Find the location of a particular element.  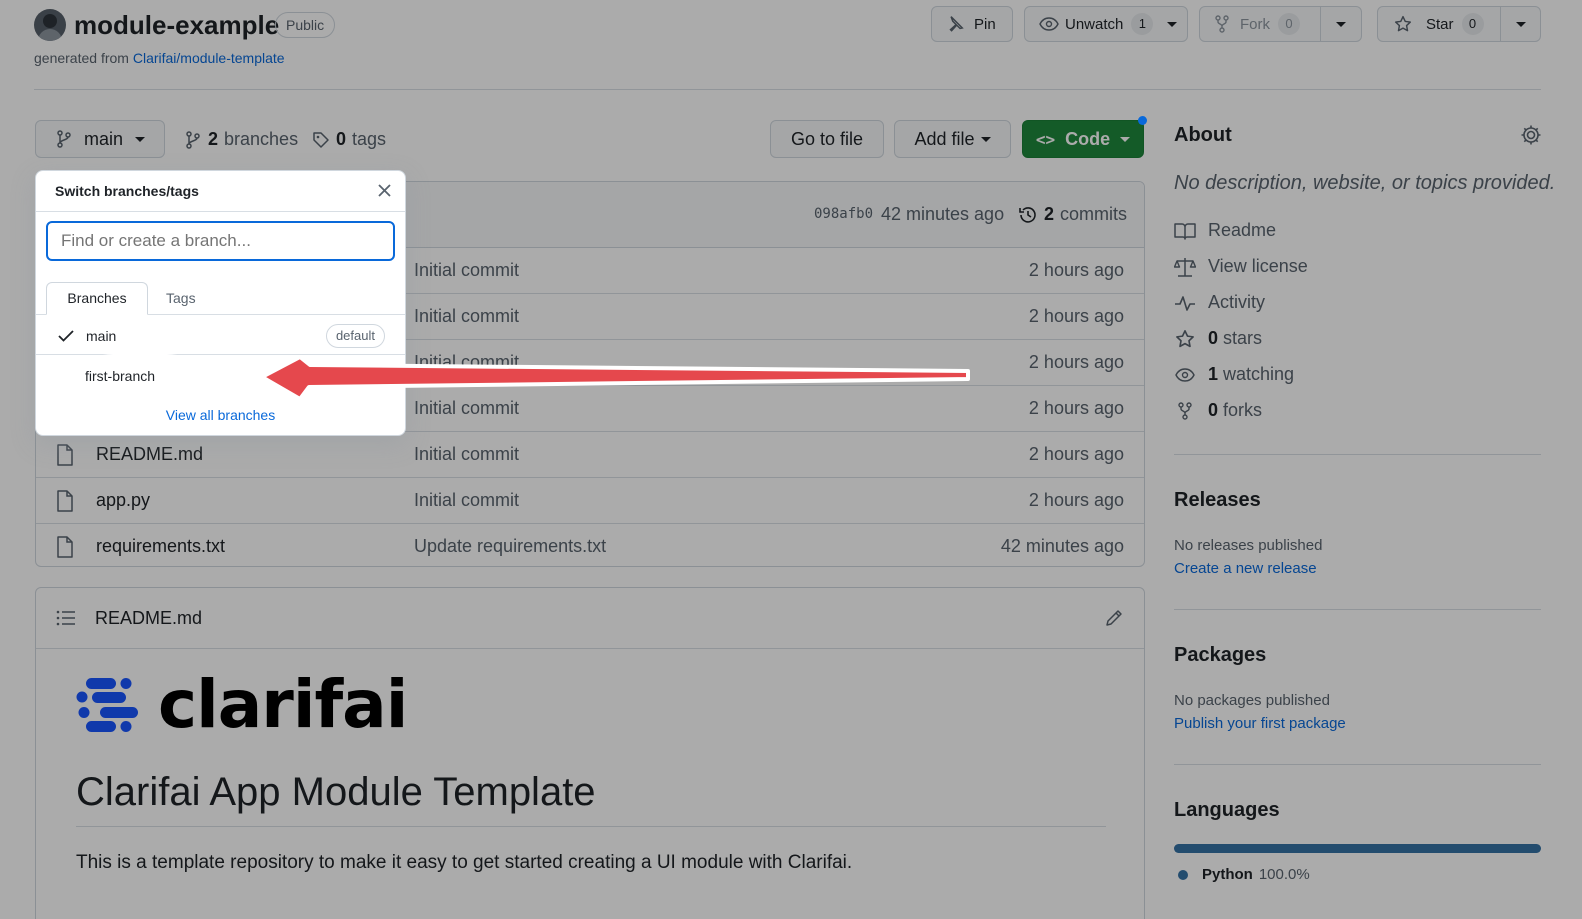

tab-branches: Branches is located at coordinates (97, 298).